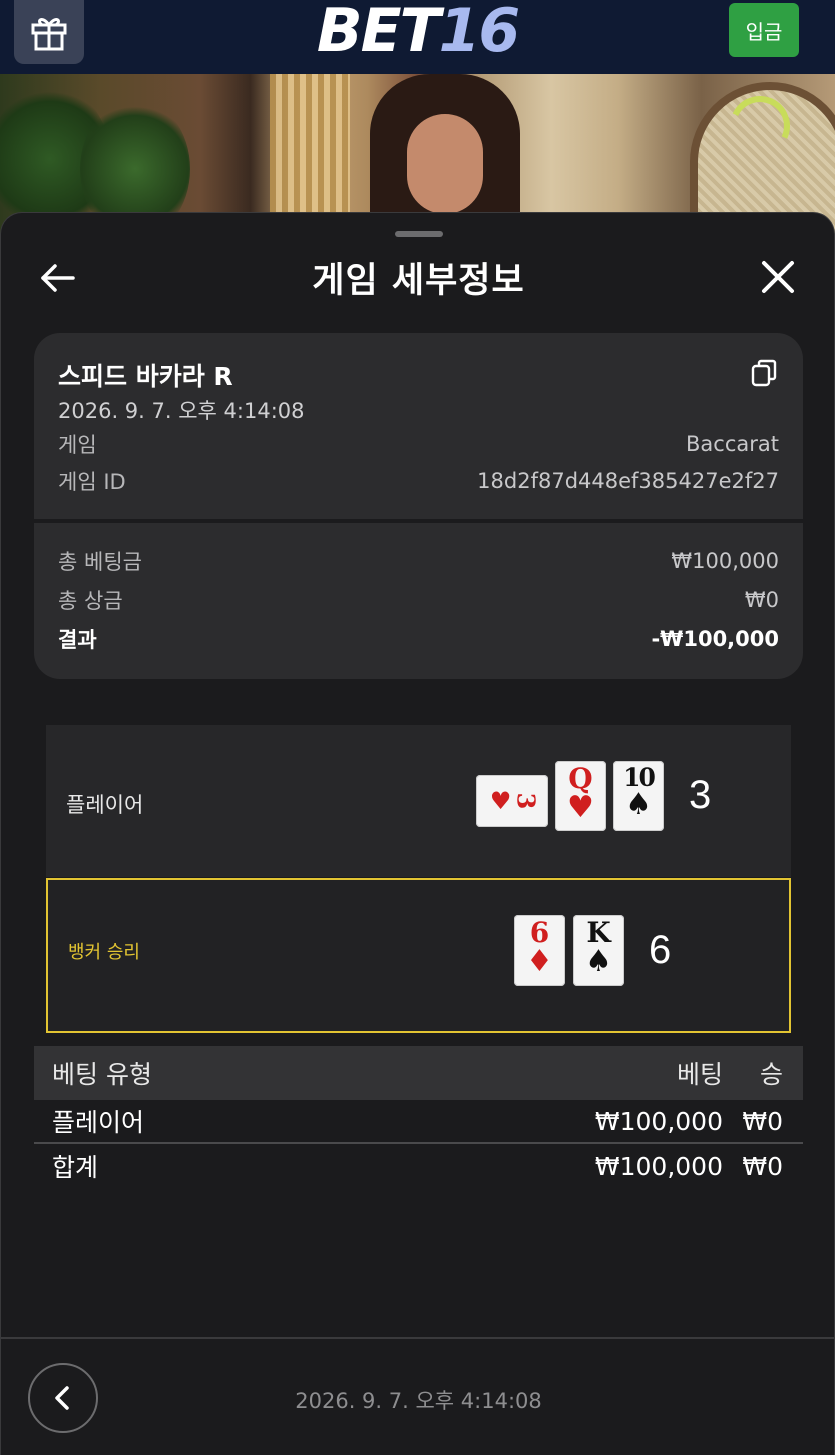 The height and width of the screenshot is (1455, 835). What do you see at coordinates (145, 376) in the screenshot?
I see `game-name: 스피드 바카라 R` at bounding box center [145, 376].